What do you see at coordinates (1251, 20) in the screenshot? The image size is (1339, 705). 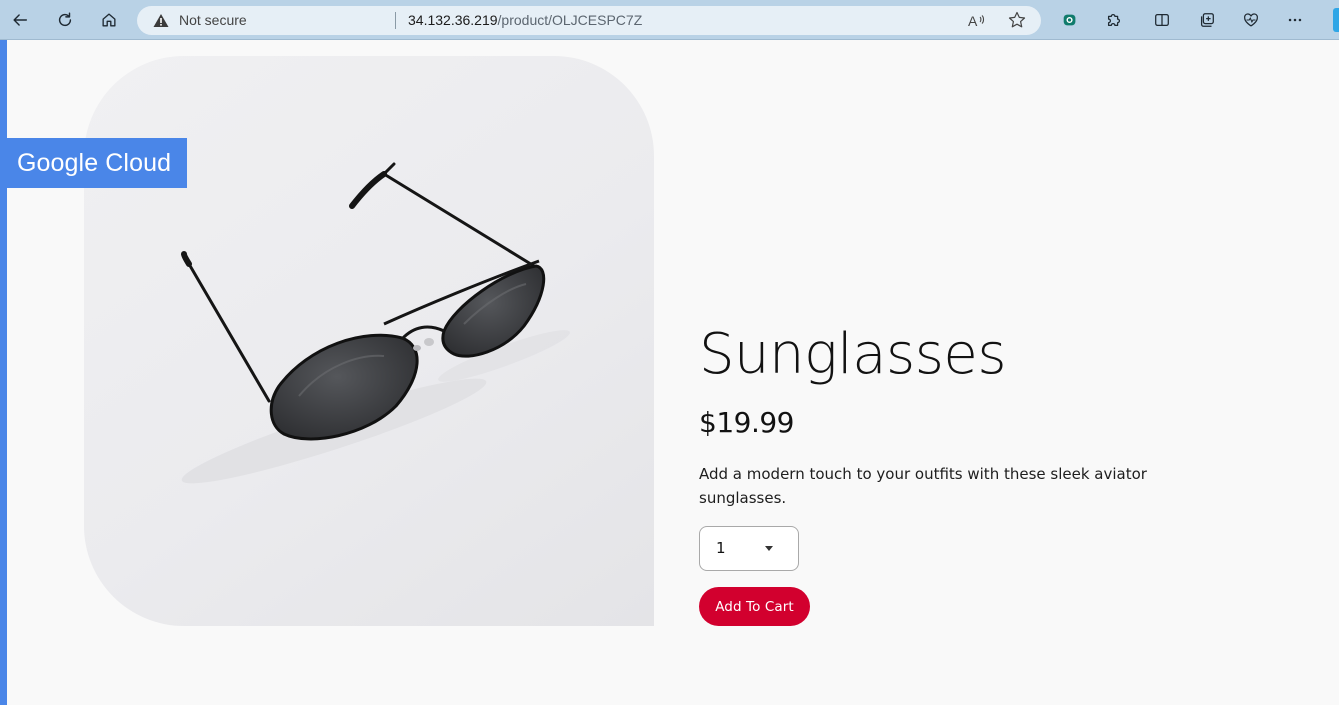 I see `browser-essentials-icon` at bounding box center [1251, 20].